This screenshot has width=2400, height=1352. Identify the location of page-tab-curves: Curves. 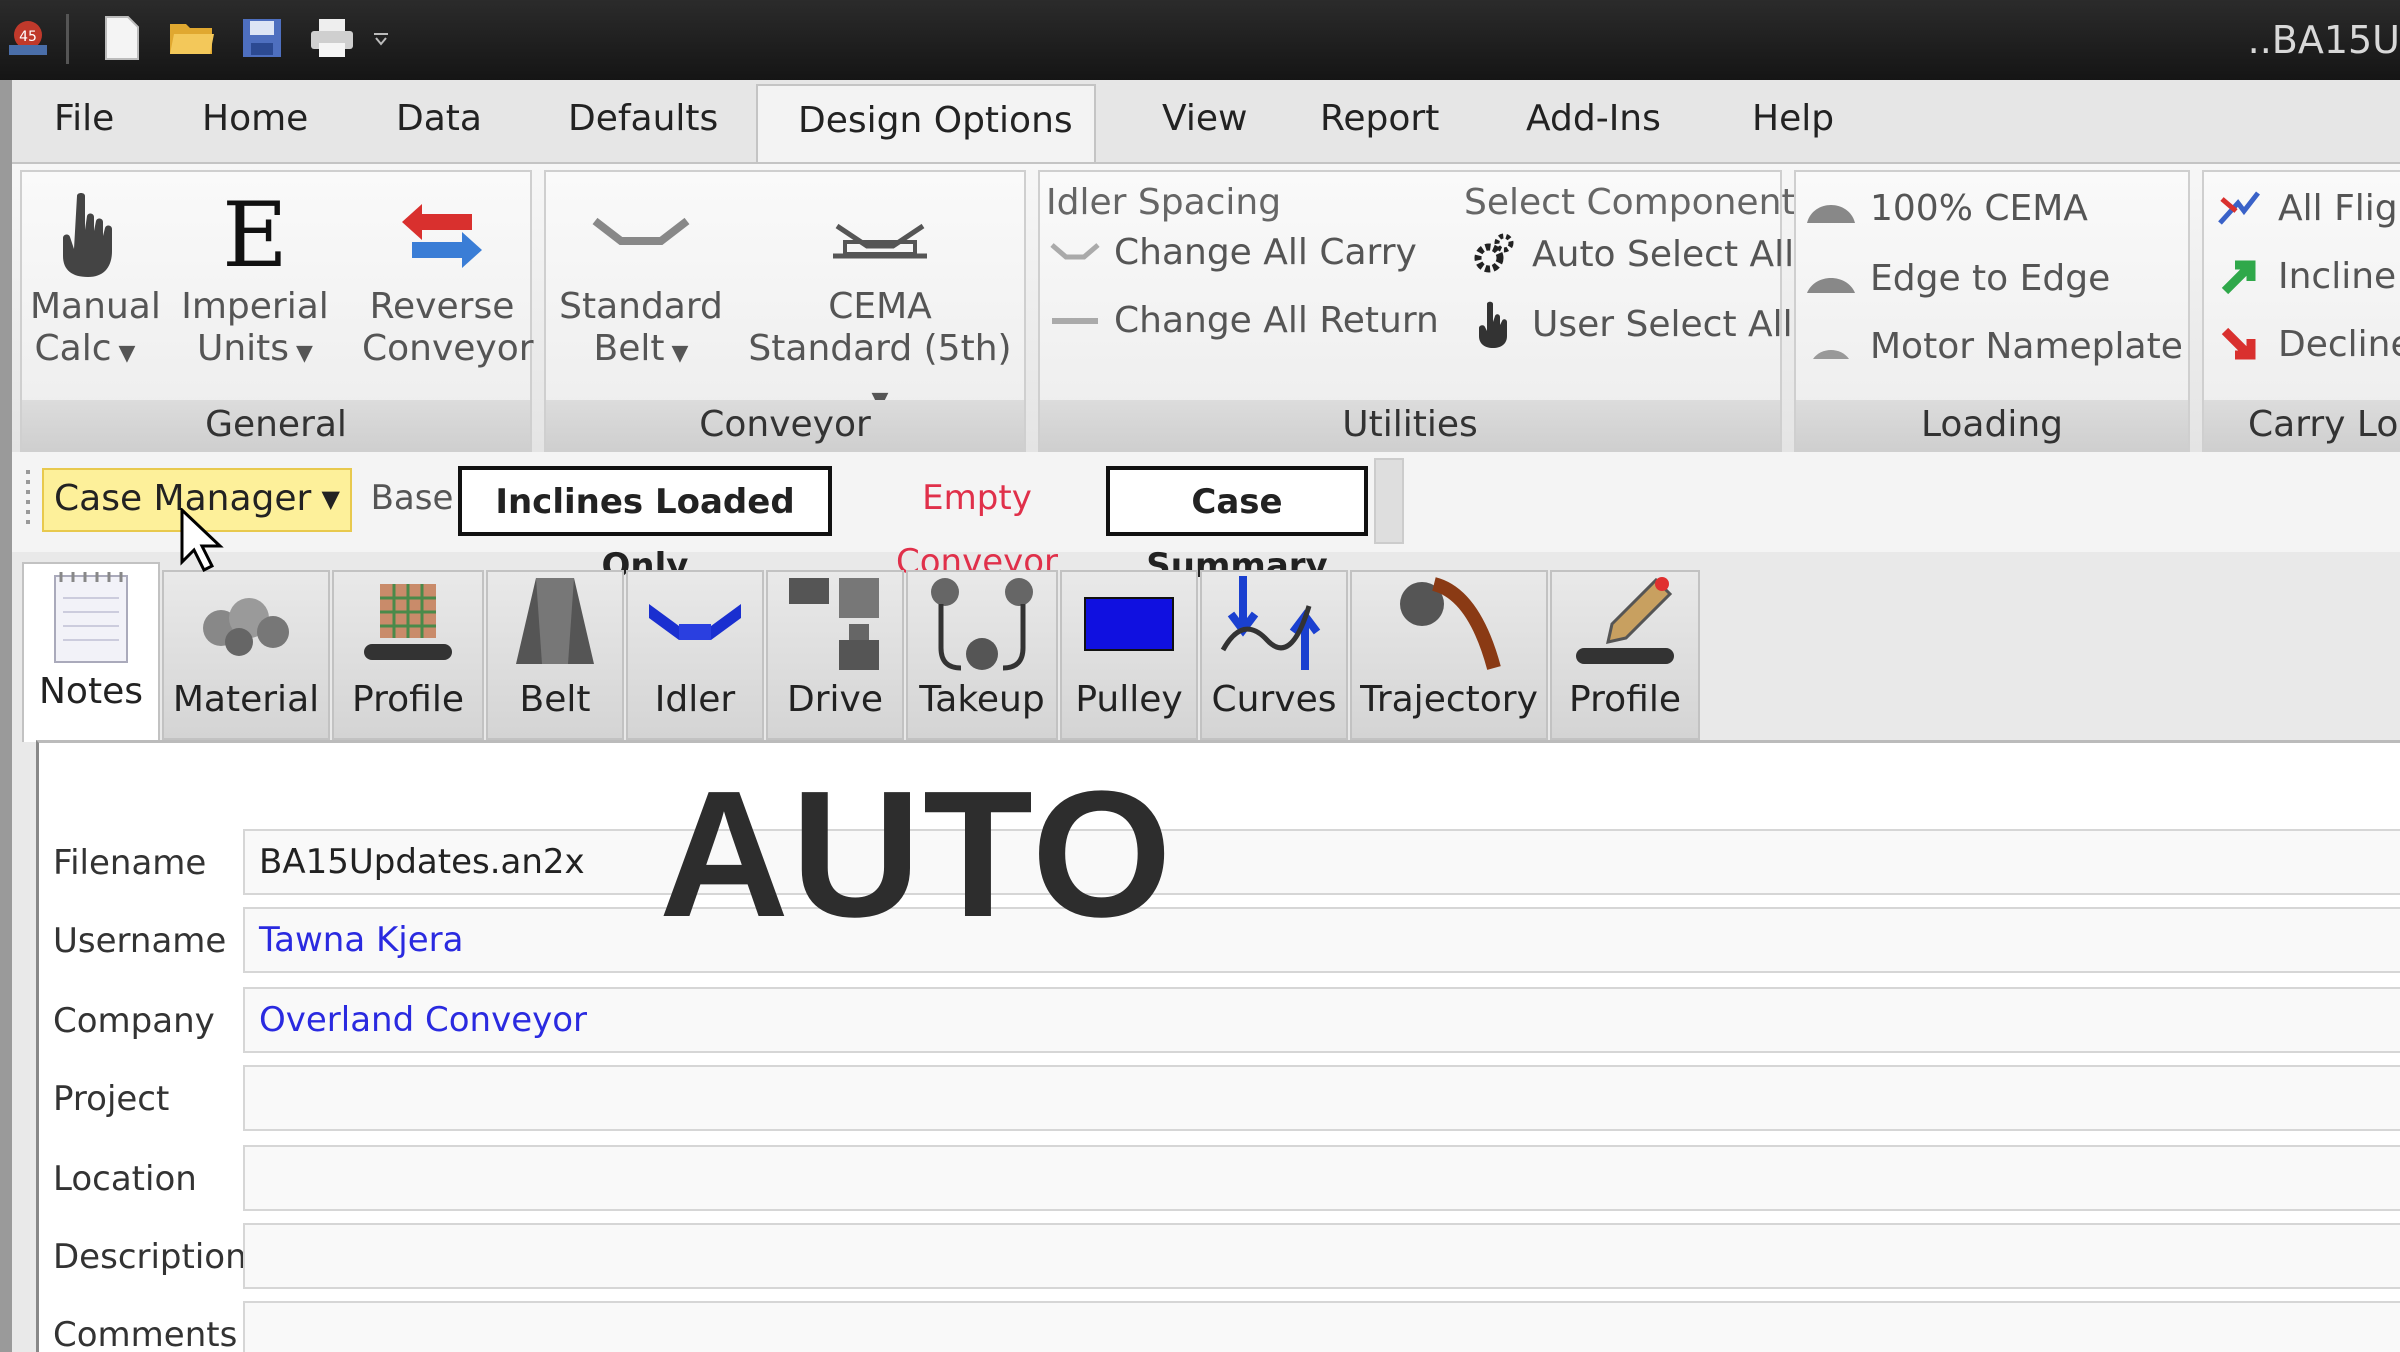
(1274, 655).